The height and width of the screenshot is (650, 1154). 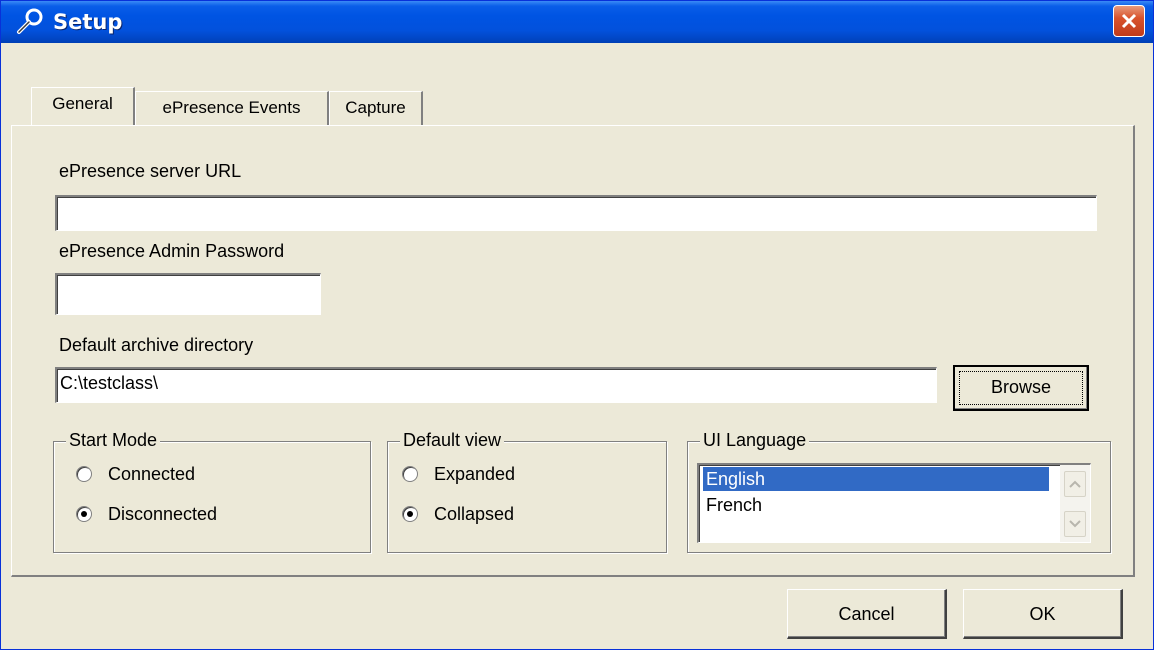 What do you see at coordinates (755, 440) in the screenshot?
I see `ui-language-title: UI Language` at bounding box center [755, 440].